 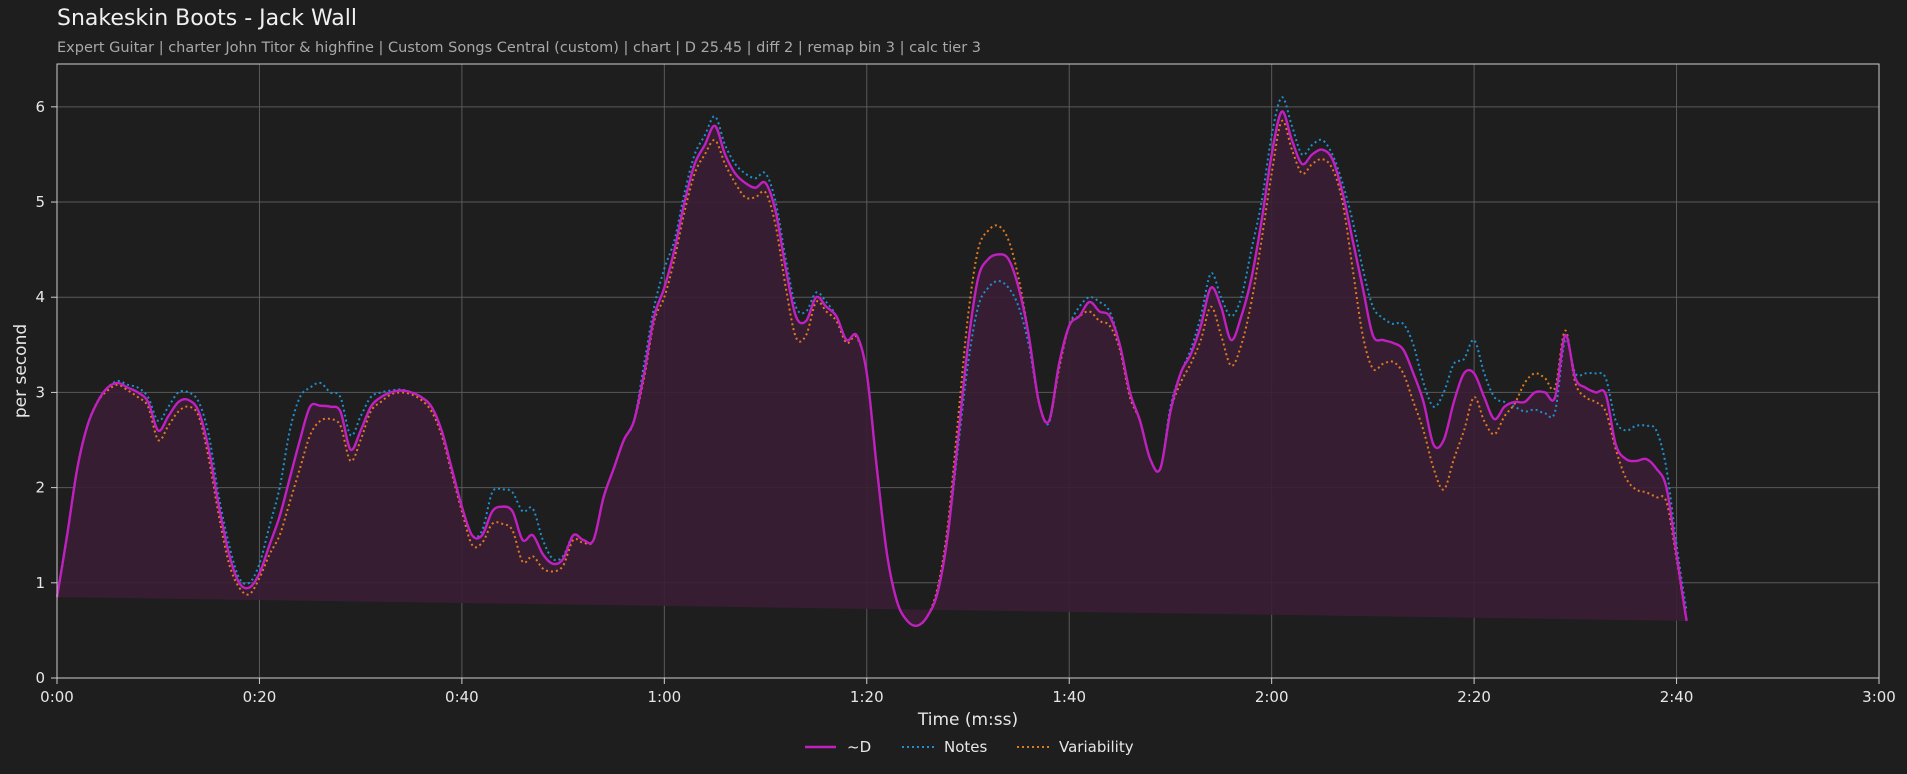 I want to click on legend: ~D Notes Variability, so click(x=969, y=747).